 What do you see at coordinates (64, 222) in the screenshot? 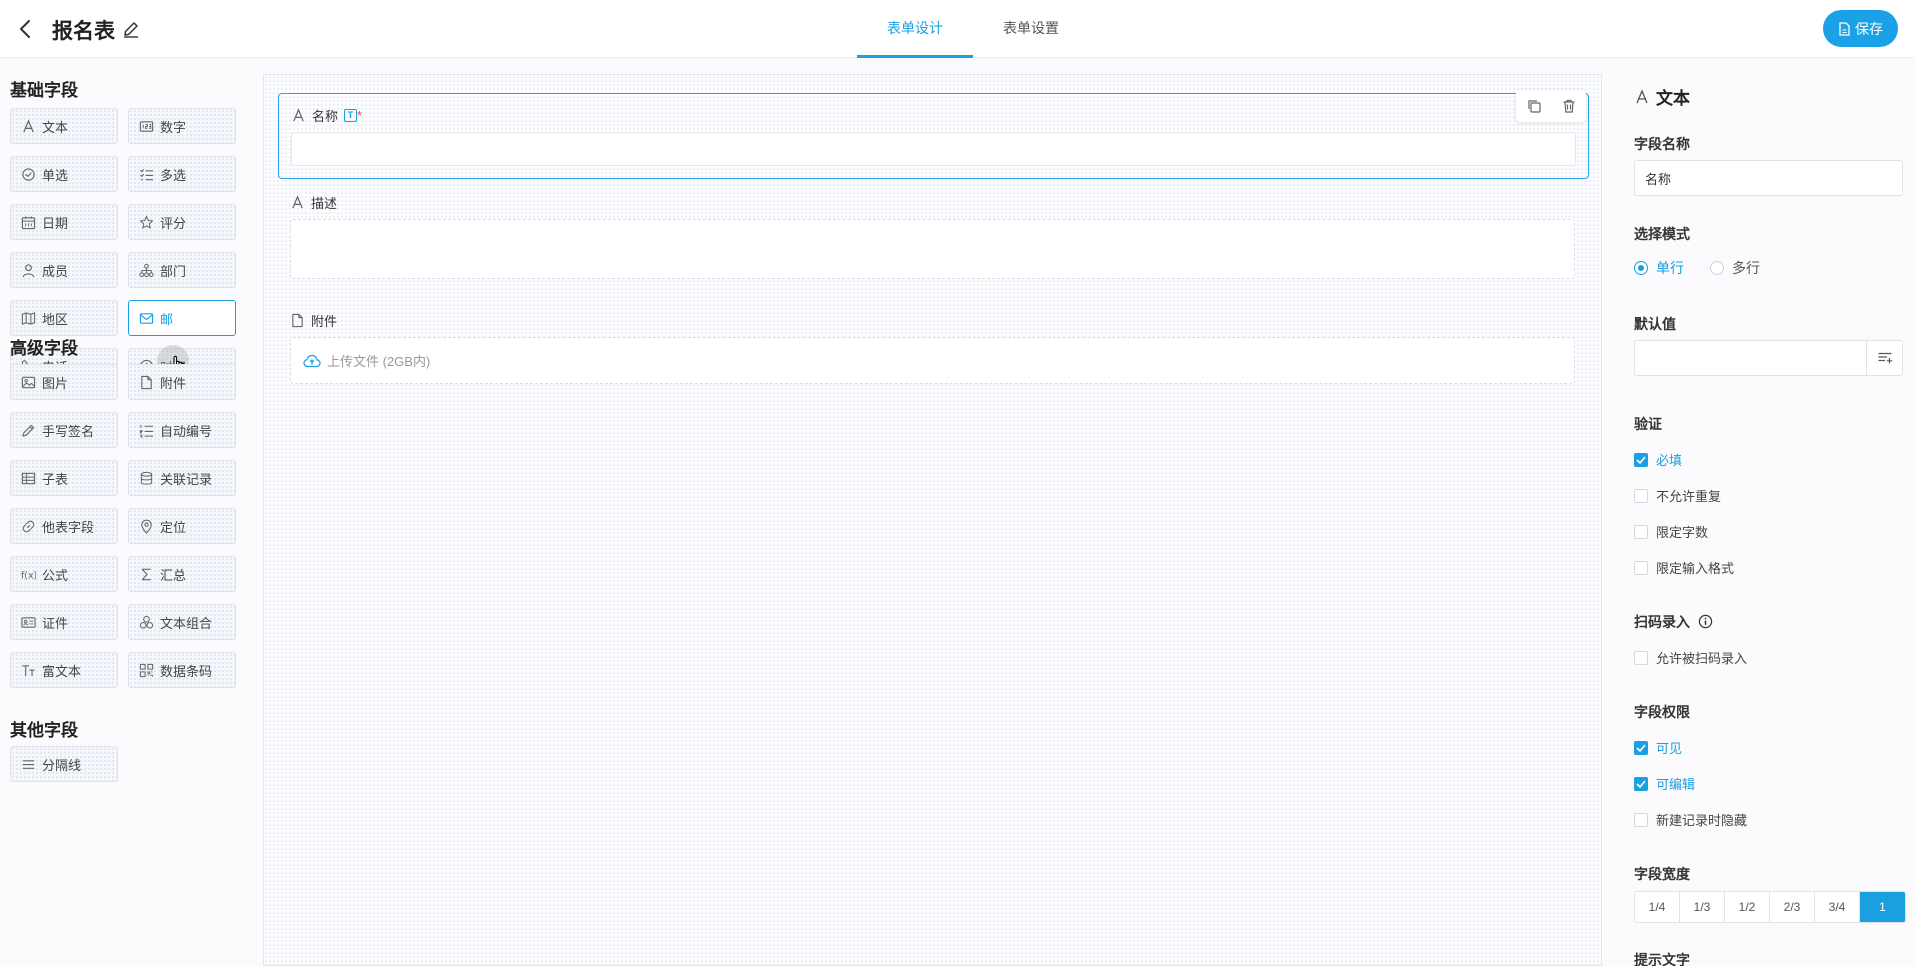
I see `palette-item-date: 日期` at bounding box center [64, 222].